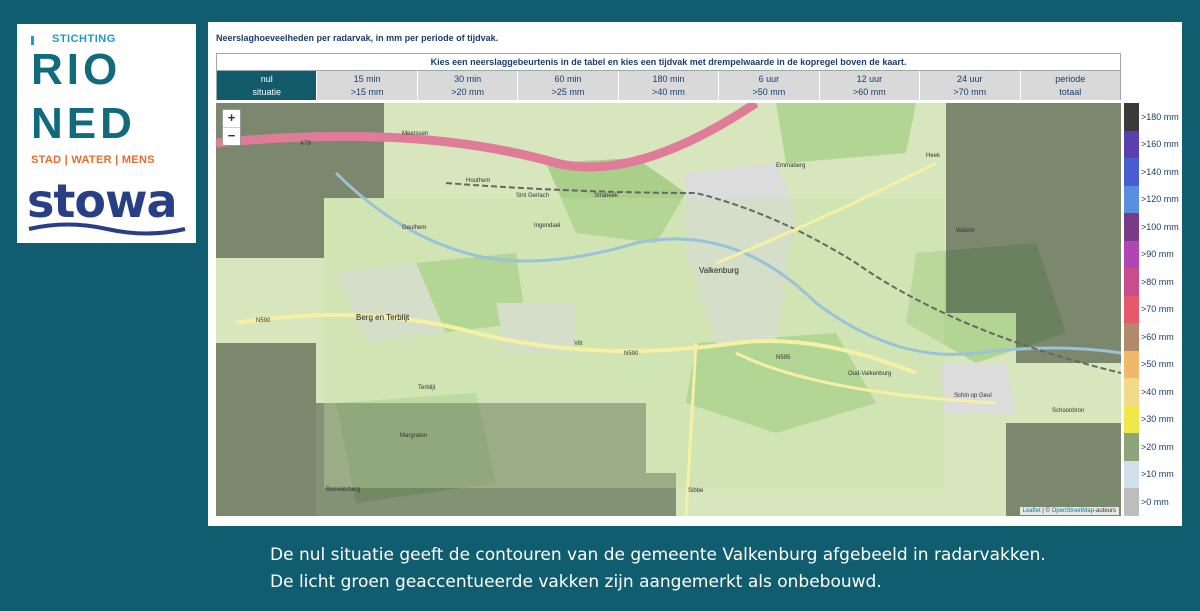  Describe the element at coordinates (1151, 117) in the screenshot. I see `legend-item: >180 mm` at that location.